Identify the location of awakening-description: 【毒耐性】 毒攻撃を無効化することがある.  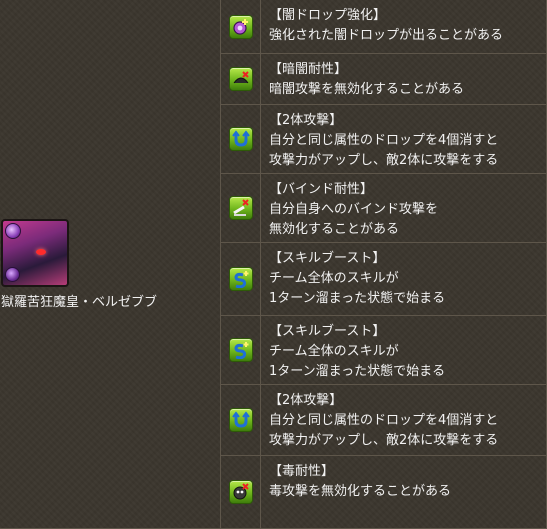
(404, 492).